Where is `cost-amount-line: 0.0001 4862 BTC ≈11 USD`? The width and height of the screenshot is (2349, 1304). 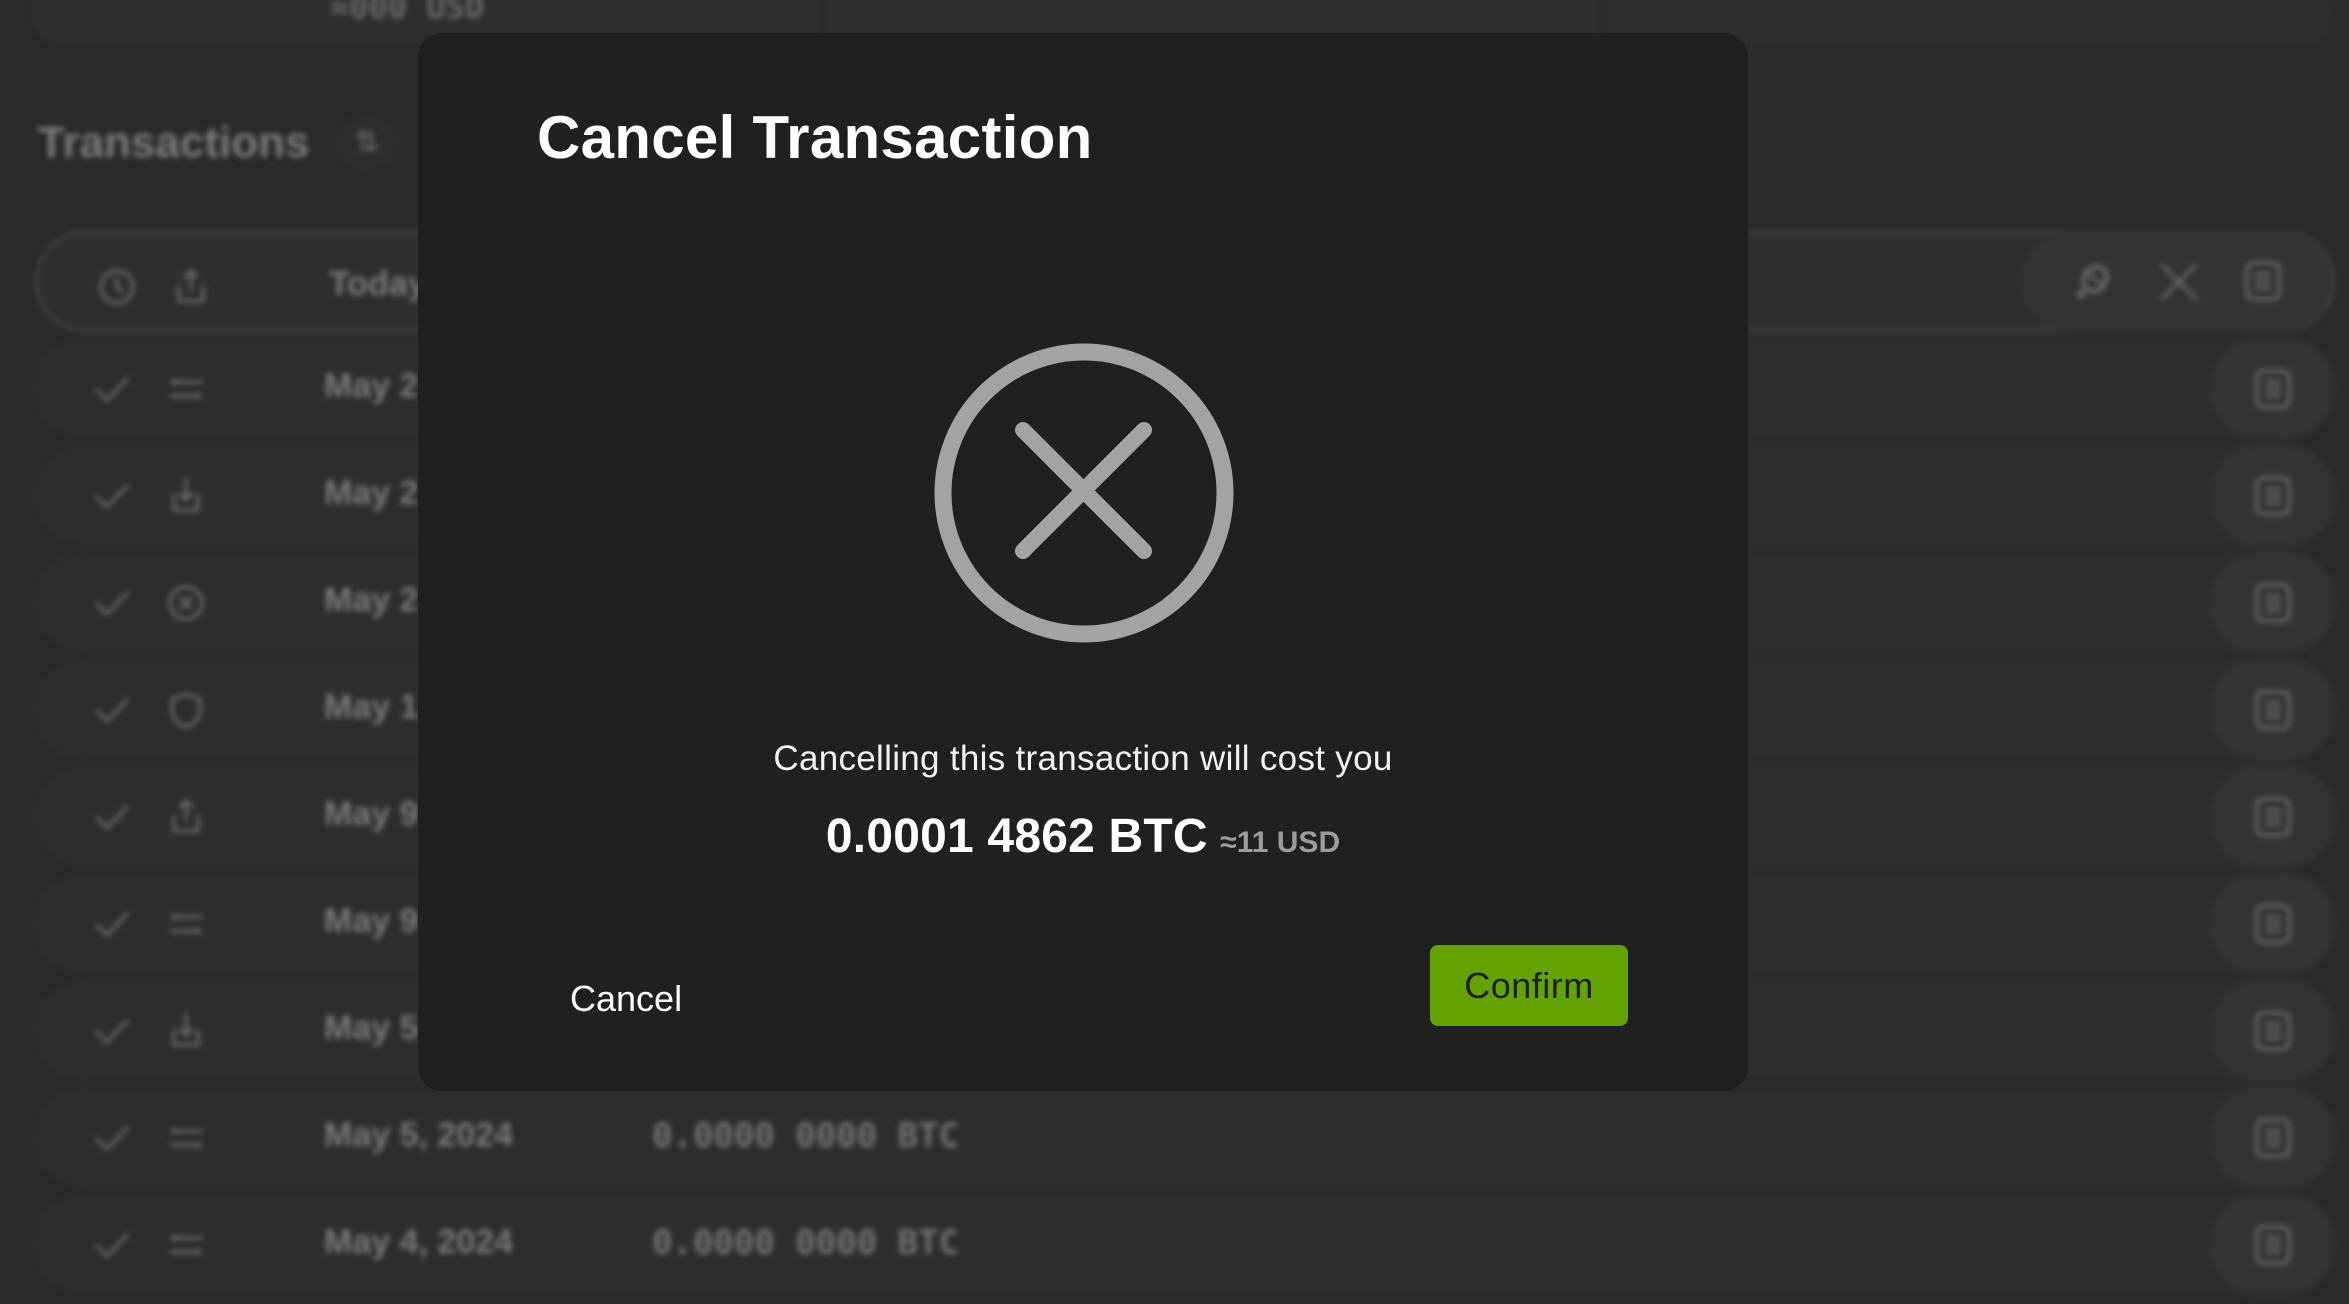 cost-amount-line: 0.0001 4862 BTC ≈11 USD is located at coordinates (1083, 836).